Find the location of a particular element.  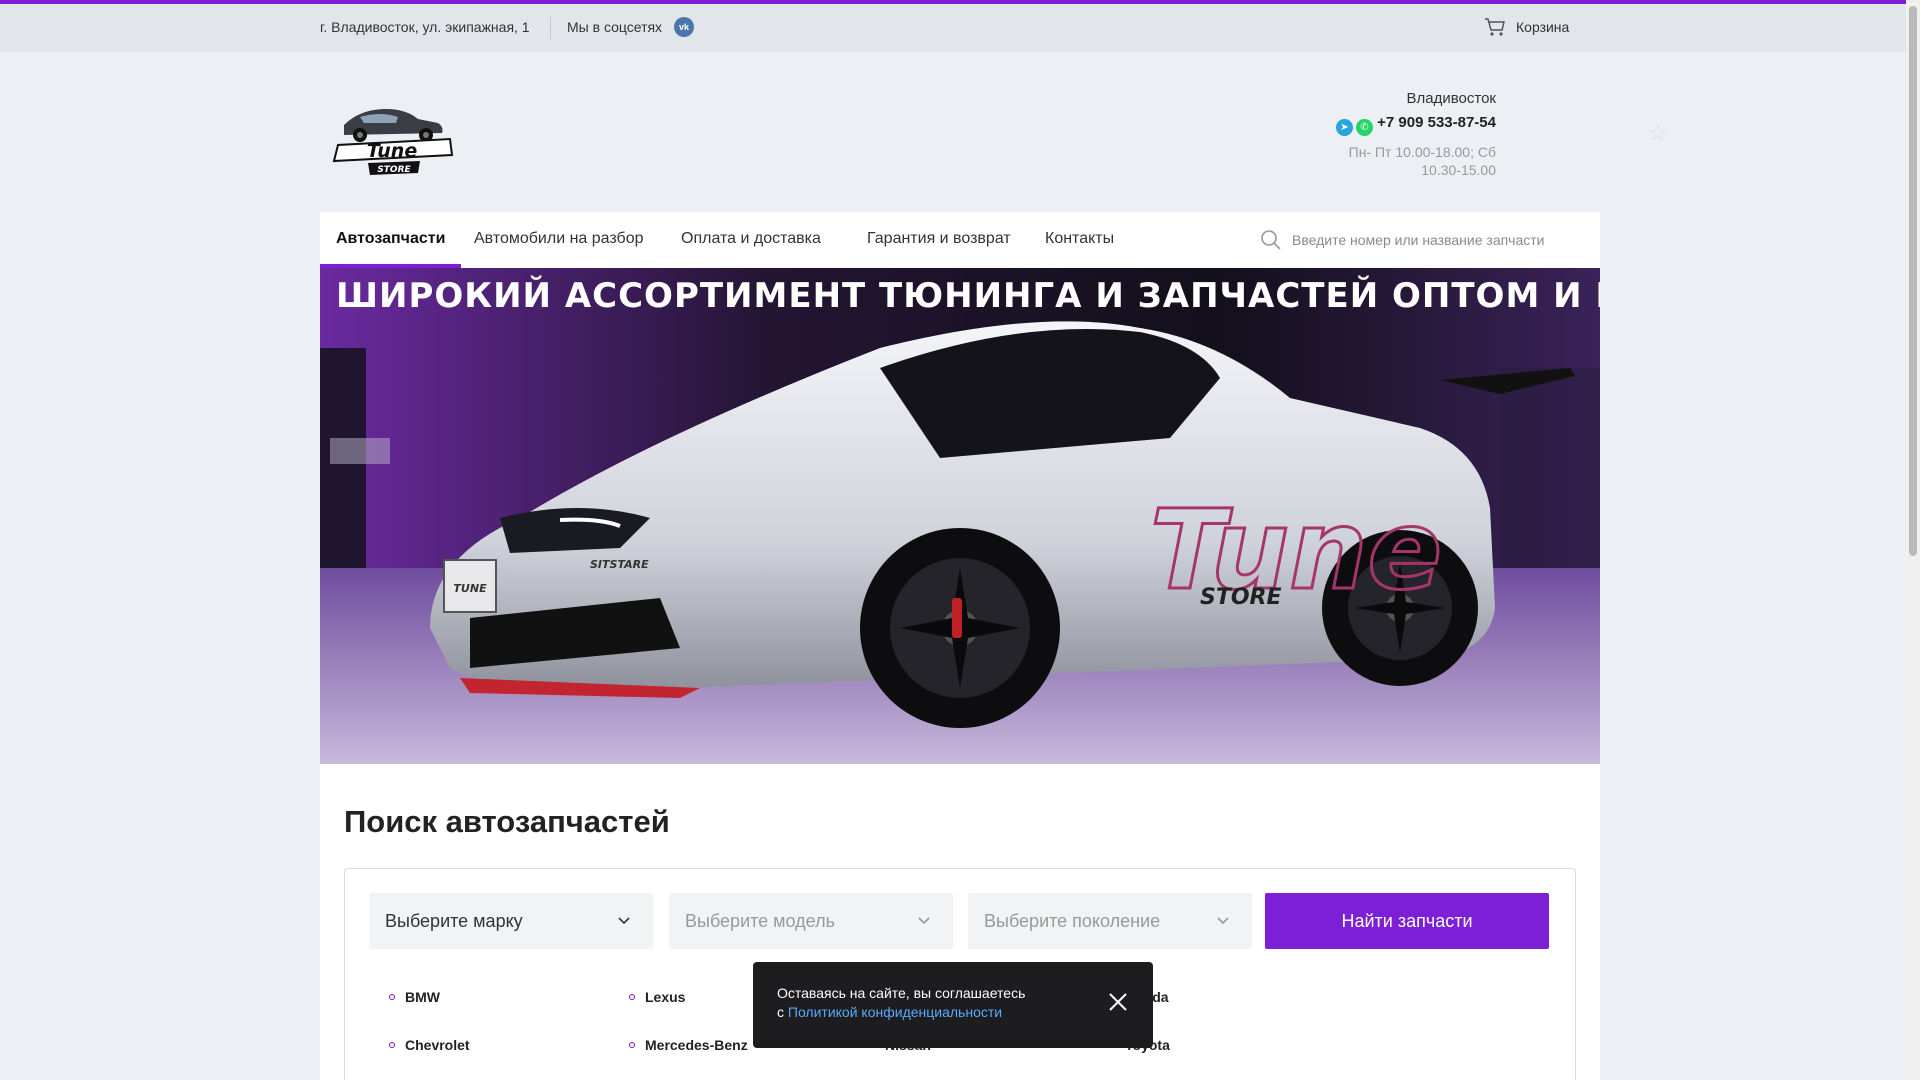

logo-subtext: STORE is located at coordinates (394, 170).